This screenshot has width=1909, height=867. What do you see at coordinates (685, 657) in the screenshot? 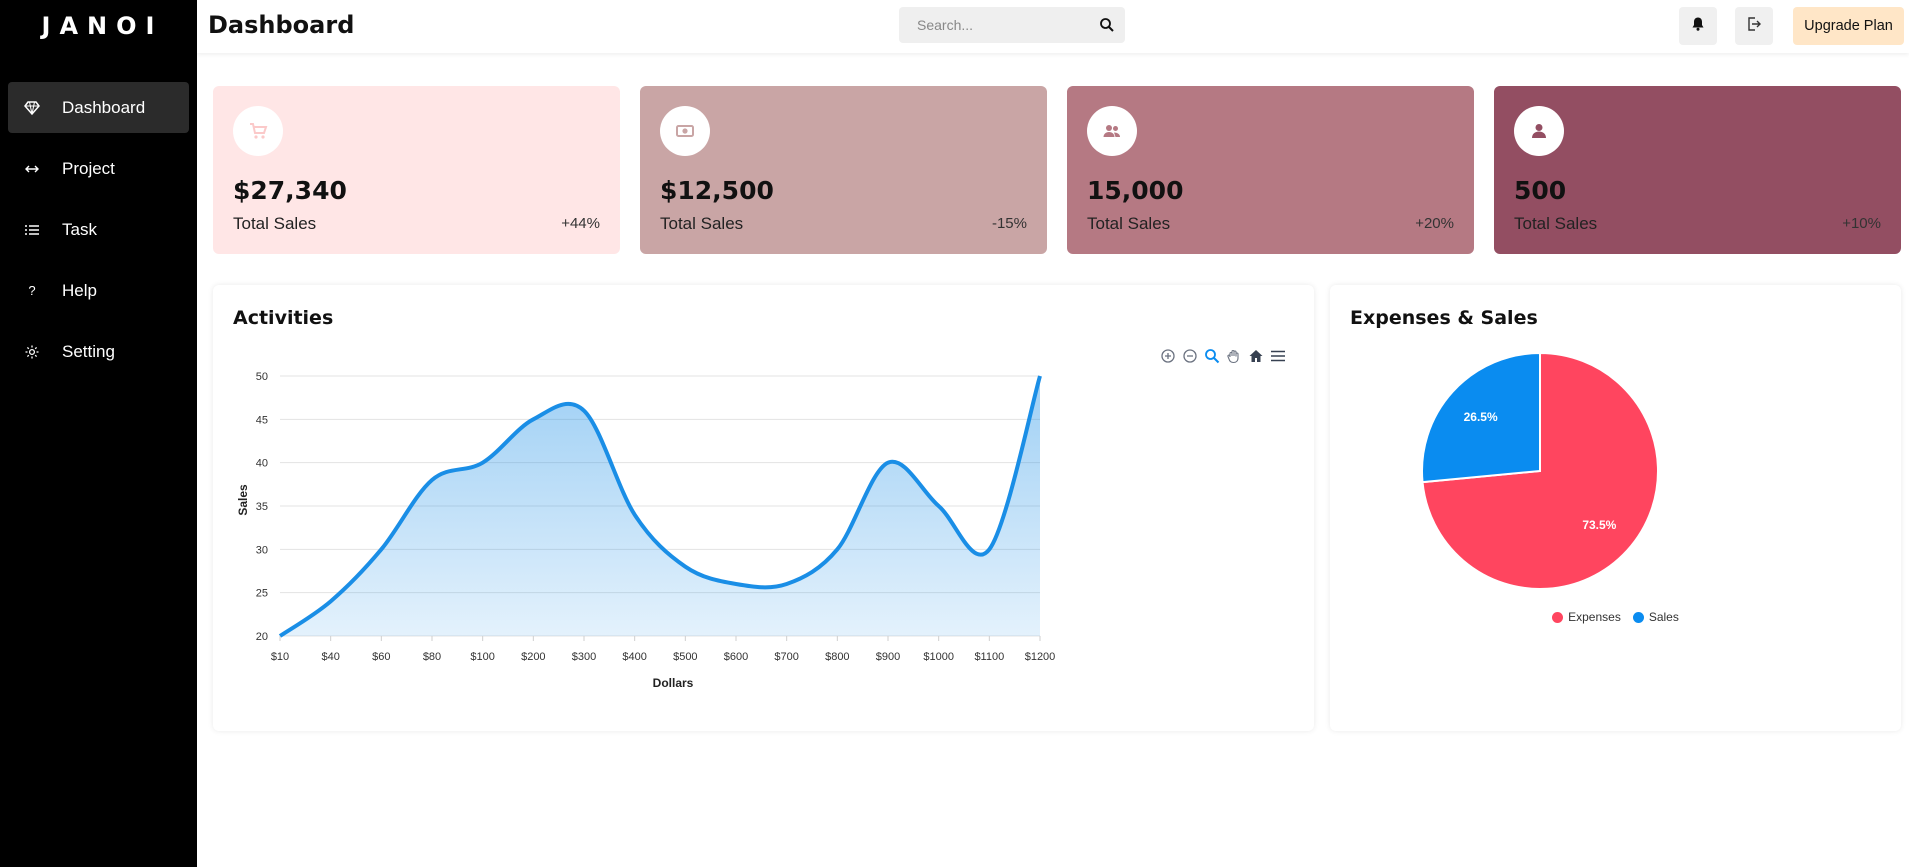
I see `x-tick-label: $500` at bounding box center [685, 657].